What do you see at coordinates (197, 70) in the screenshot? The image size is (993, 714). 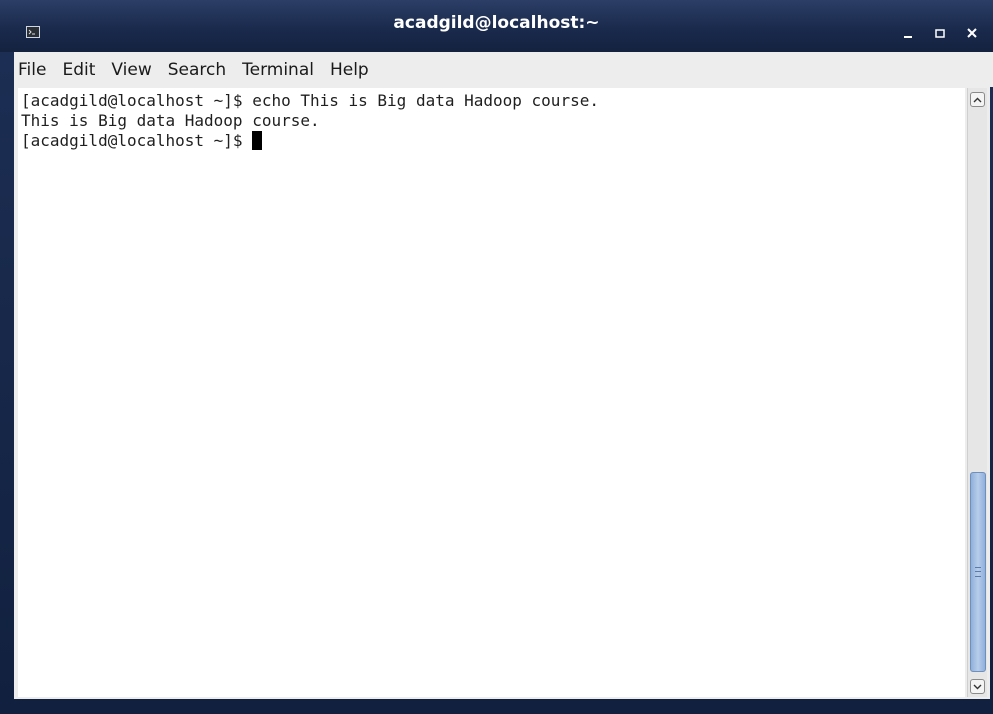 I see `menu-search: Search` at bounding box center [197, 70].